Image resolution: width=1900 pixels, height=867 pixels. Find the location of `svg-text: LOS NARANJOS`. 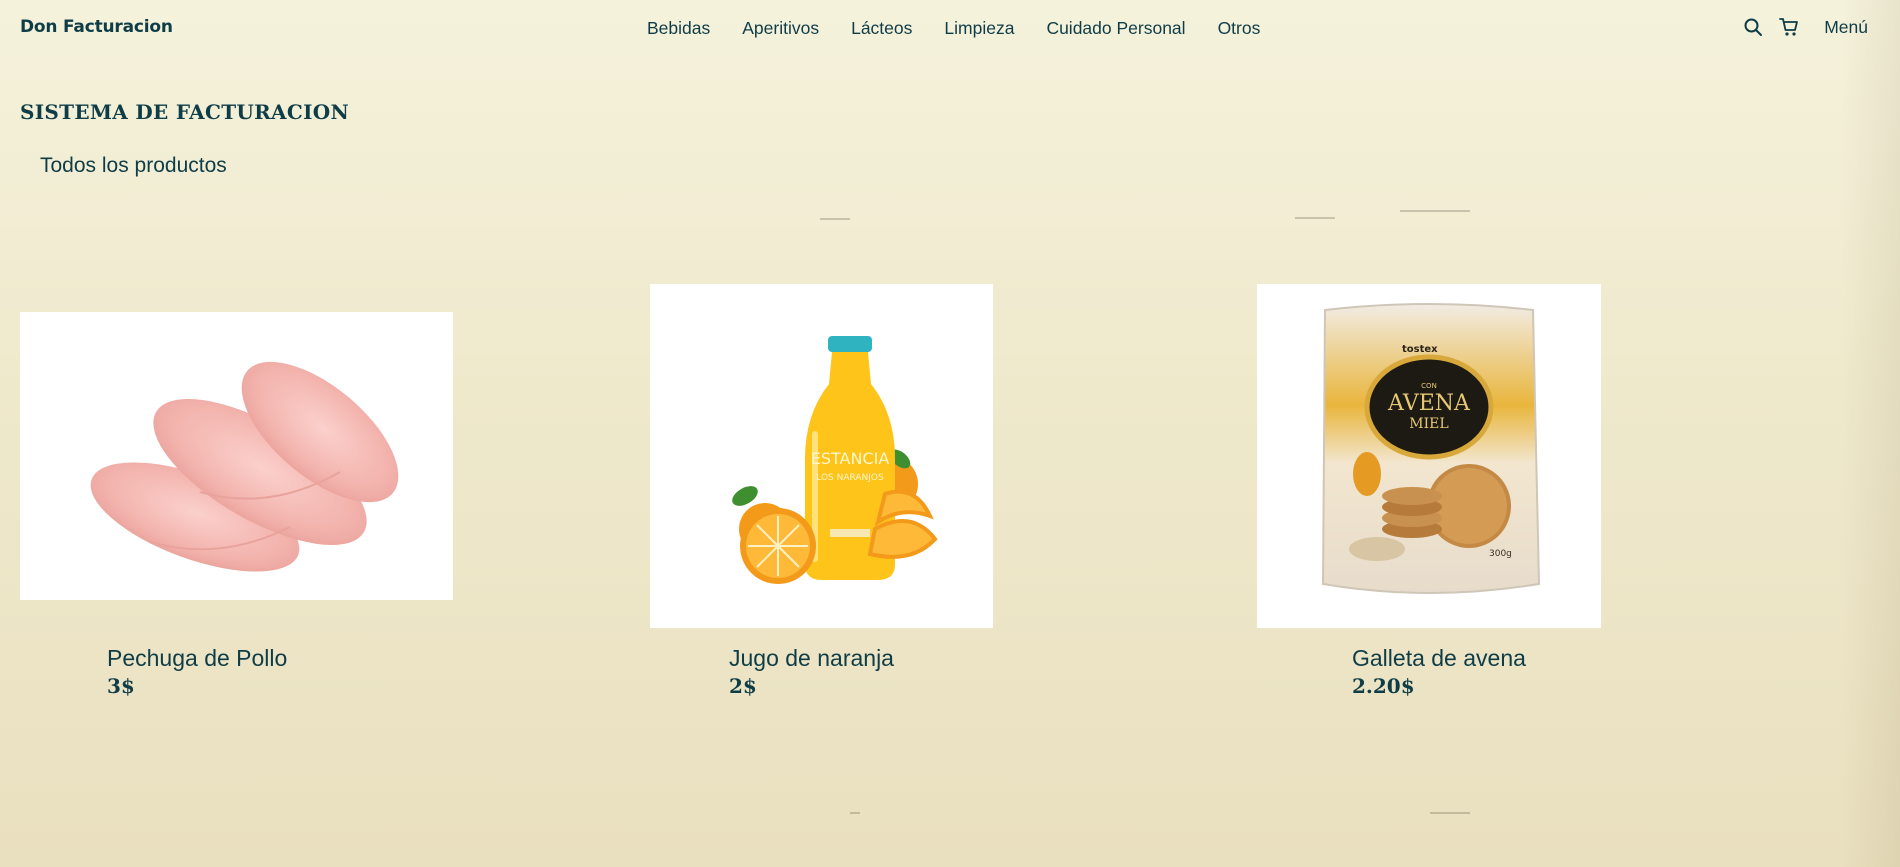

svg-text: LOS NARANJOS is located at coordinates (850, 478).